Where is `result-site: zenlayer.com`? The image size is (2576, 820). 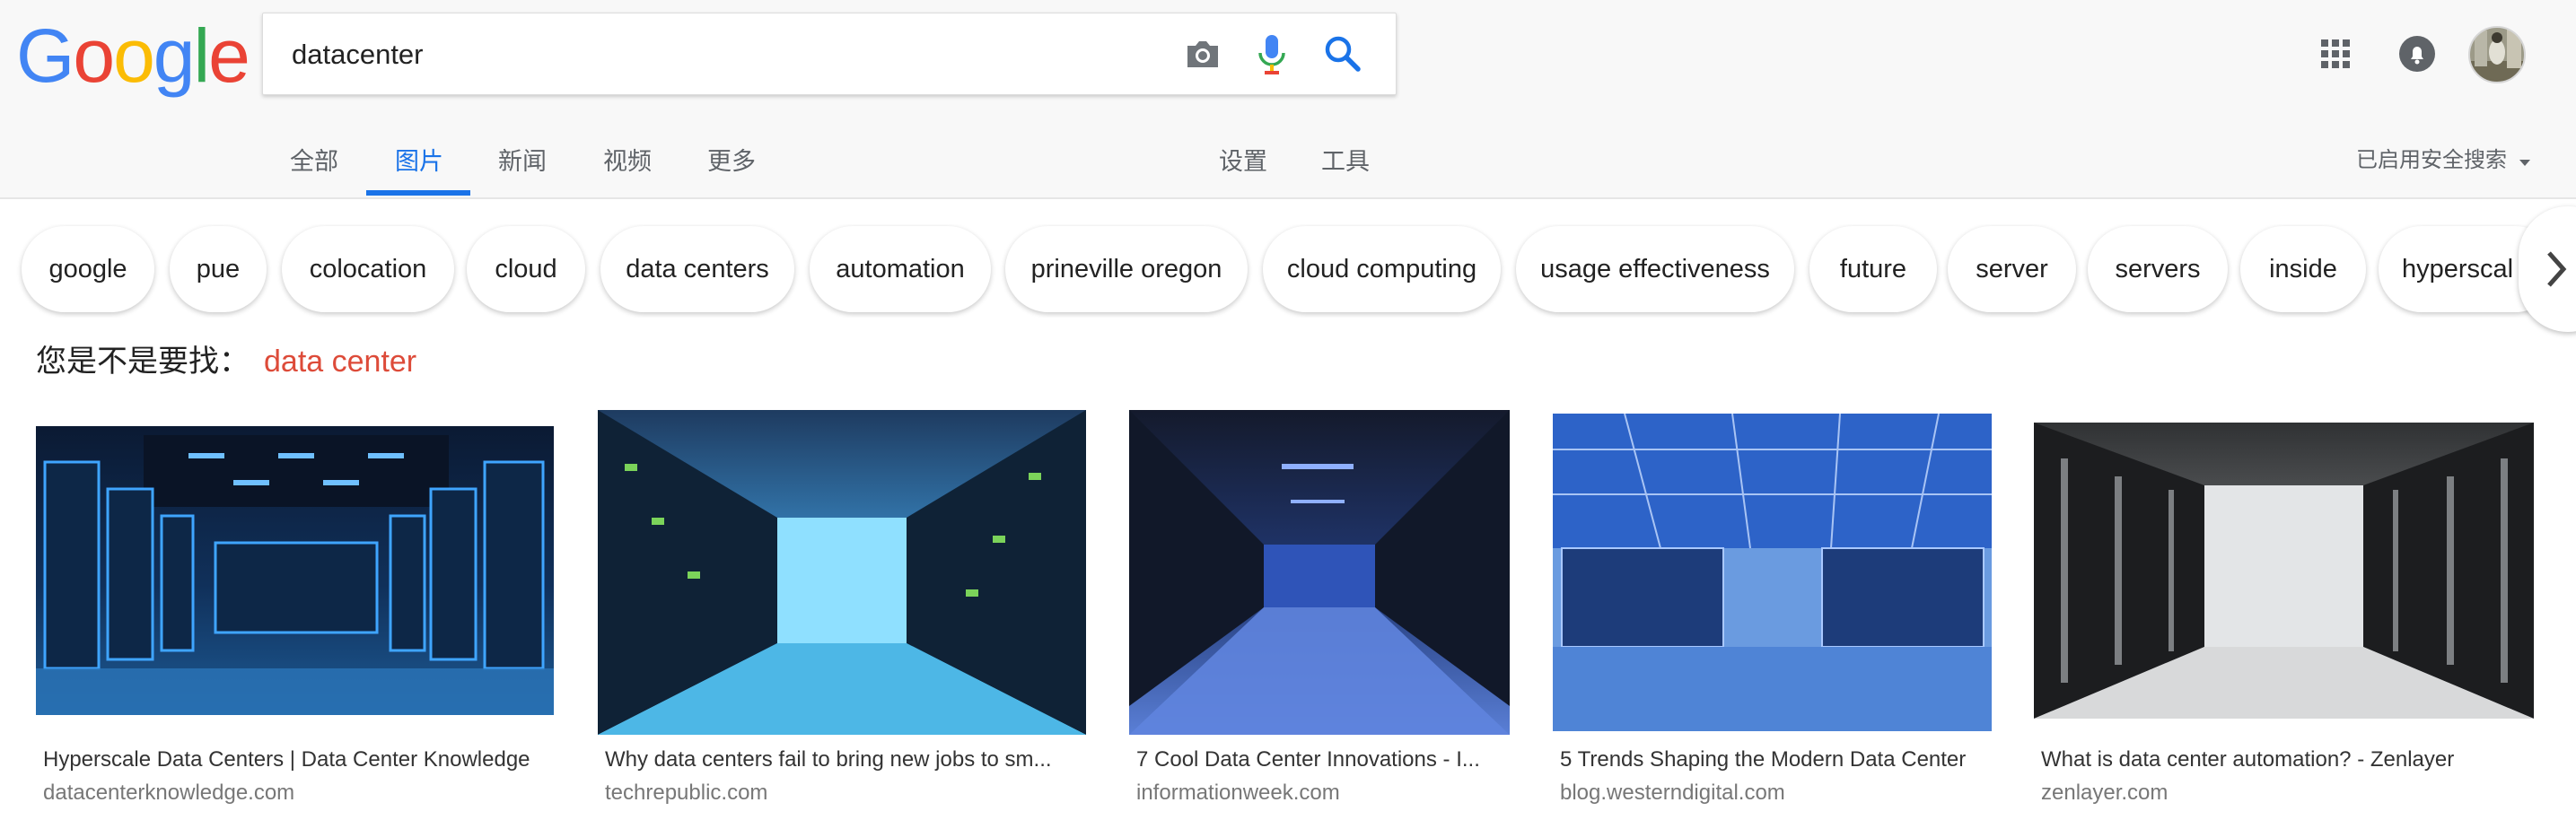 result-site: zenlayer.com is located at coordinates (2104, 793).